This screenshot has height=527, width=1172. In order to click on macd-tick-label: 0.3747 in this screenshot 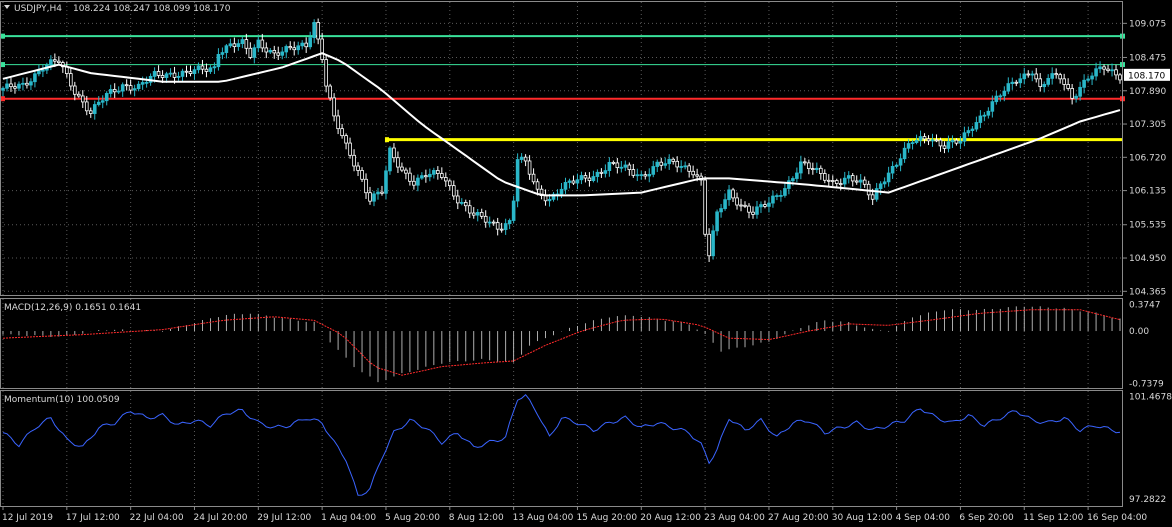, I will do `click(1145, 305)`.